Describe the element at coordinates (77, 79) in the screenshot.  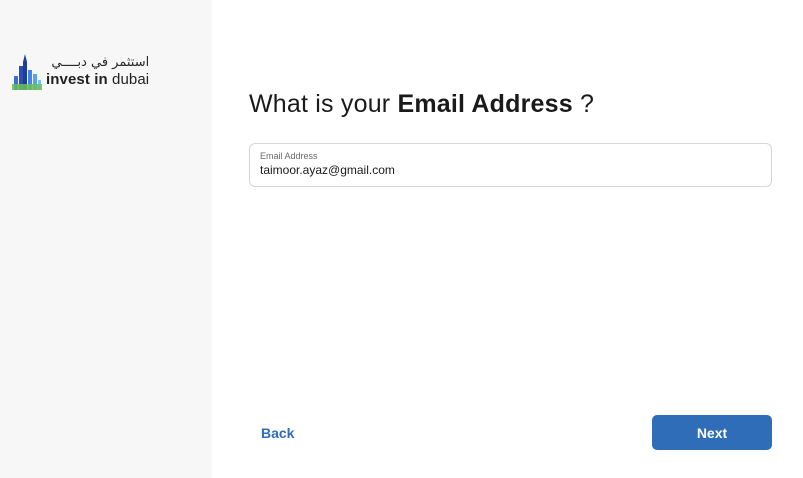
I see `logo-english-bold: invest in` at that location.